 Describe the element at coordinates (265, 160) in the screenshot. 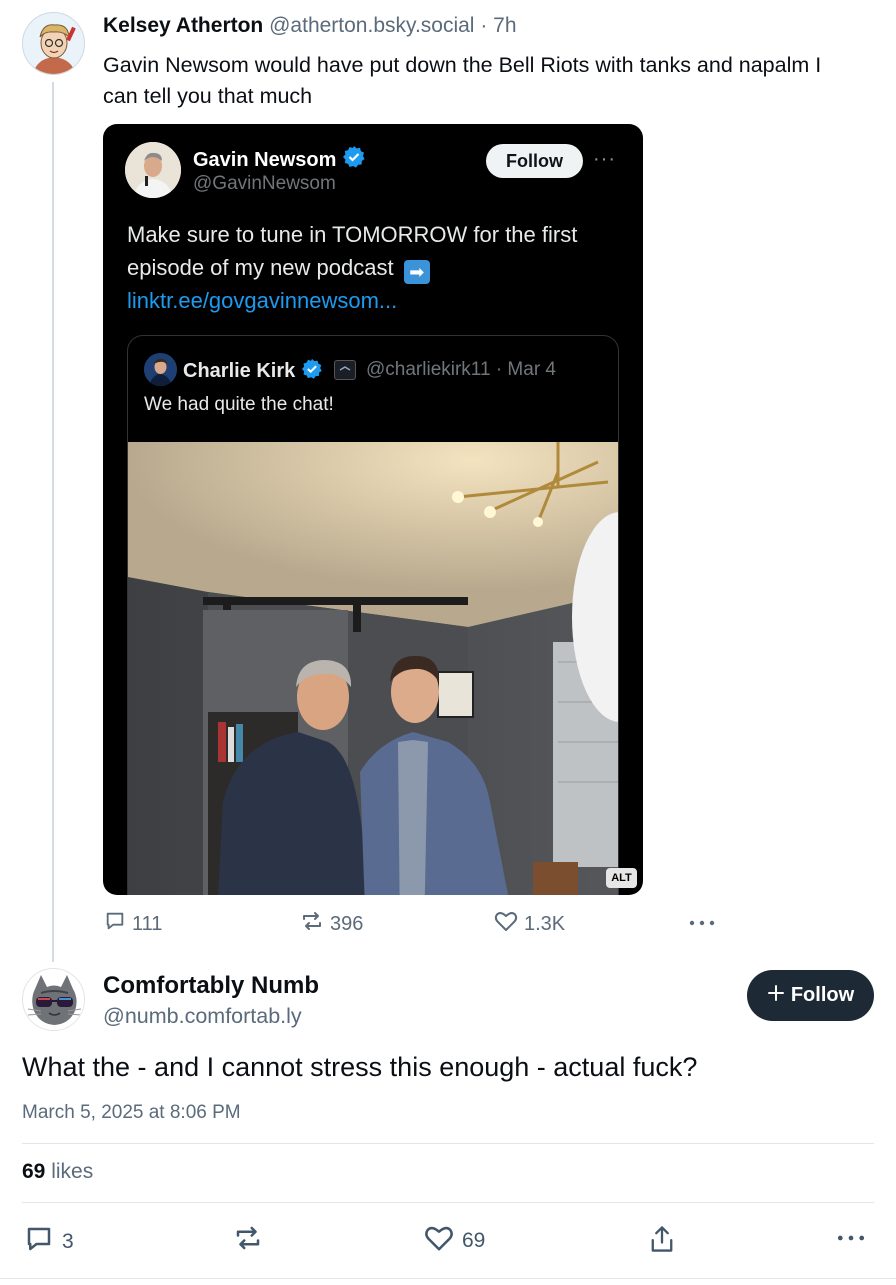

I see `embed-author-name-text: Gavin Newsom` at that location.